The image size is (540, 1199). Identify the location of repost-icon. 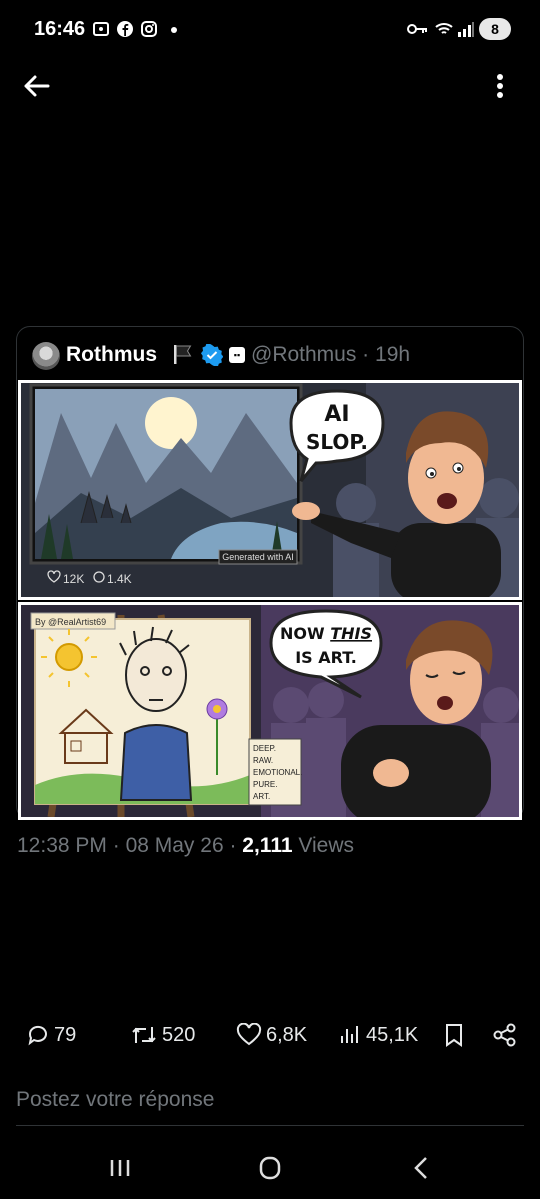
(144, 1035).